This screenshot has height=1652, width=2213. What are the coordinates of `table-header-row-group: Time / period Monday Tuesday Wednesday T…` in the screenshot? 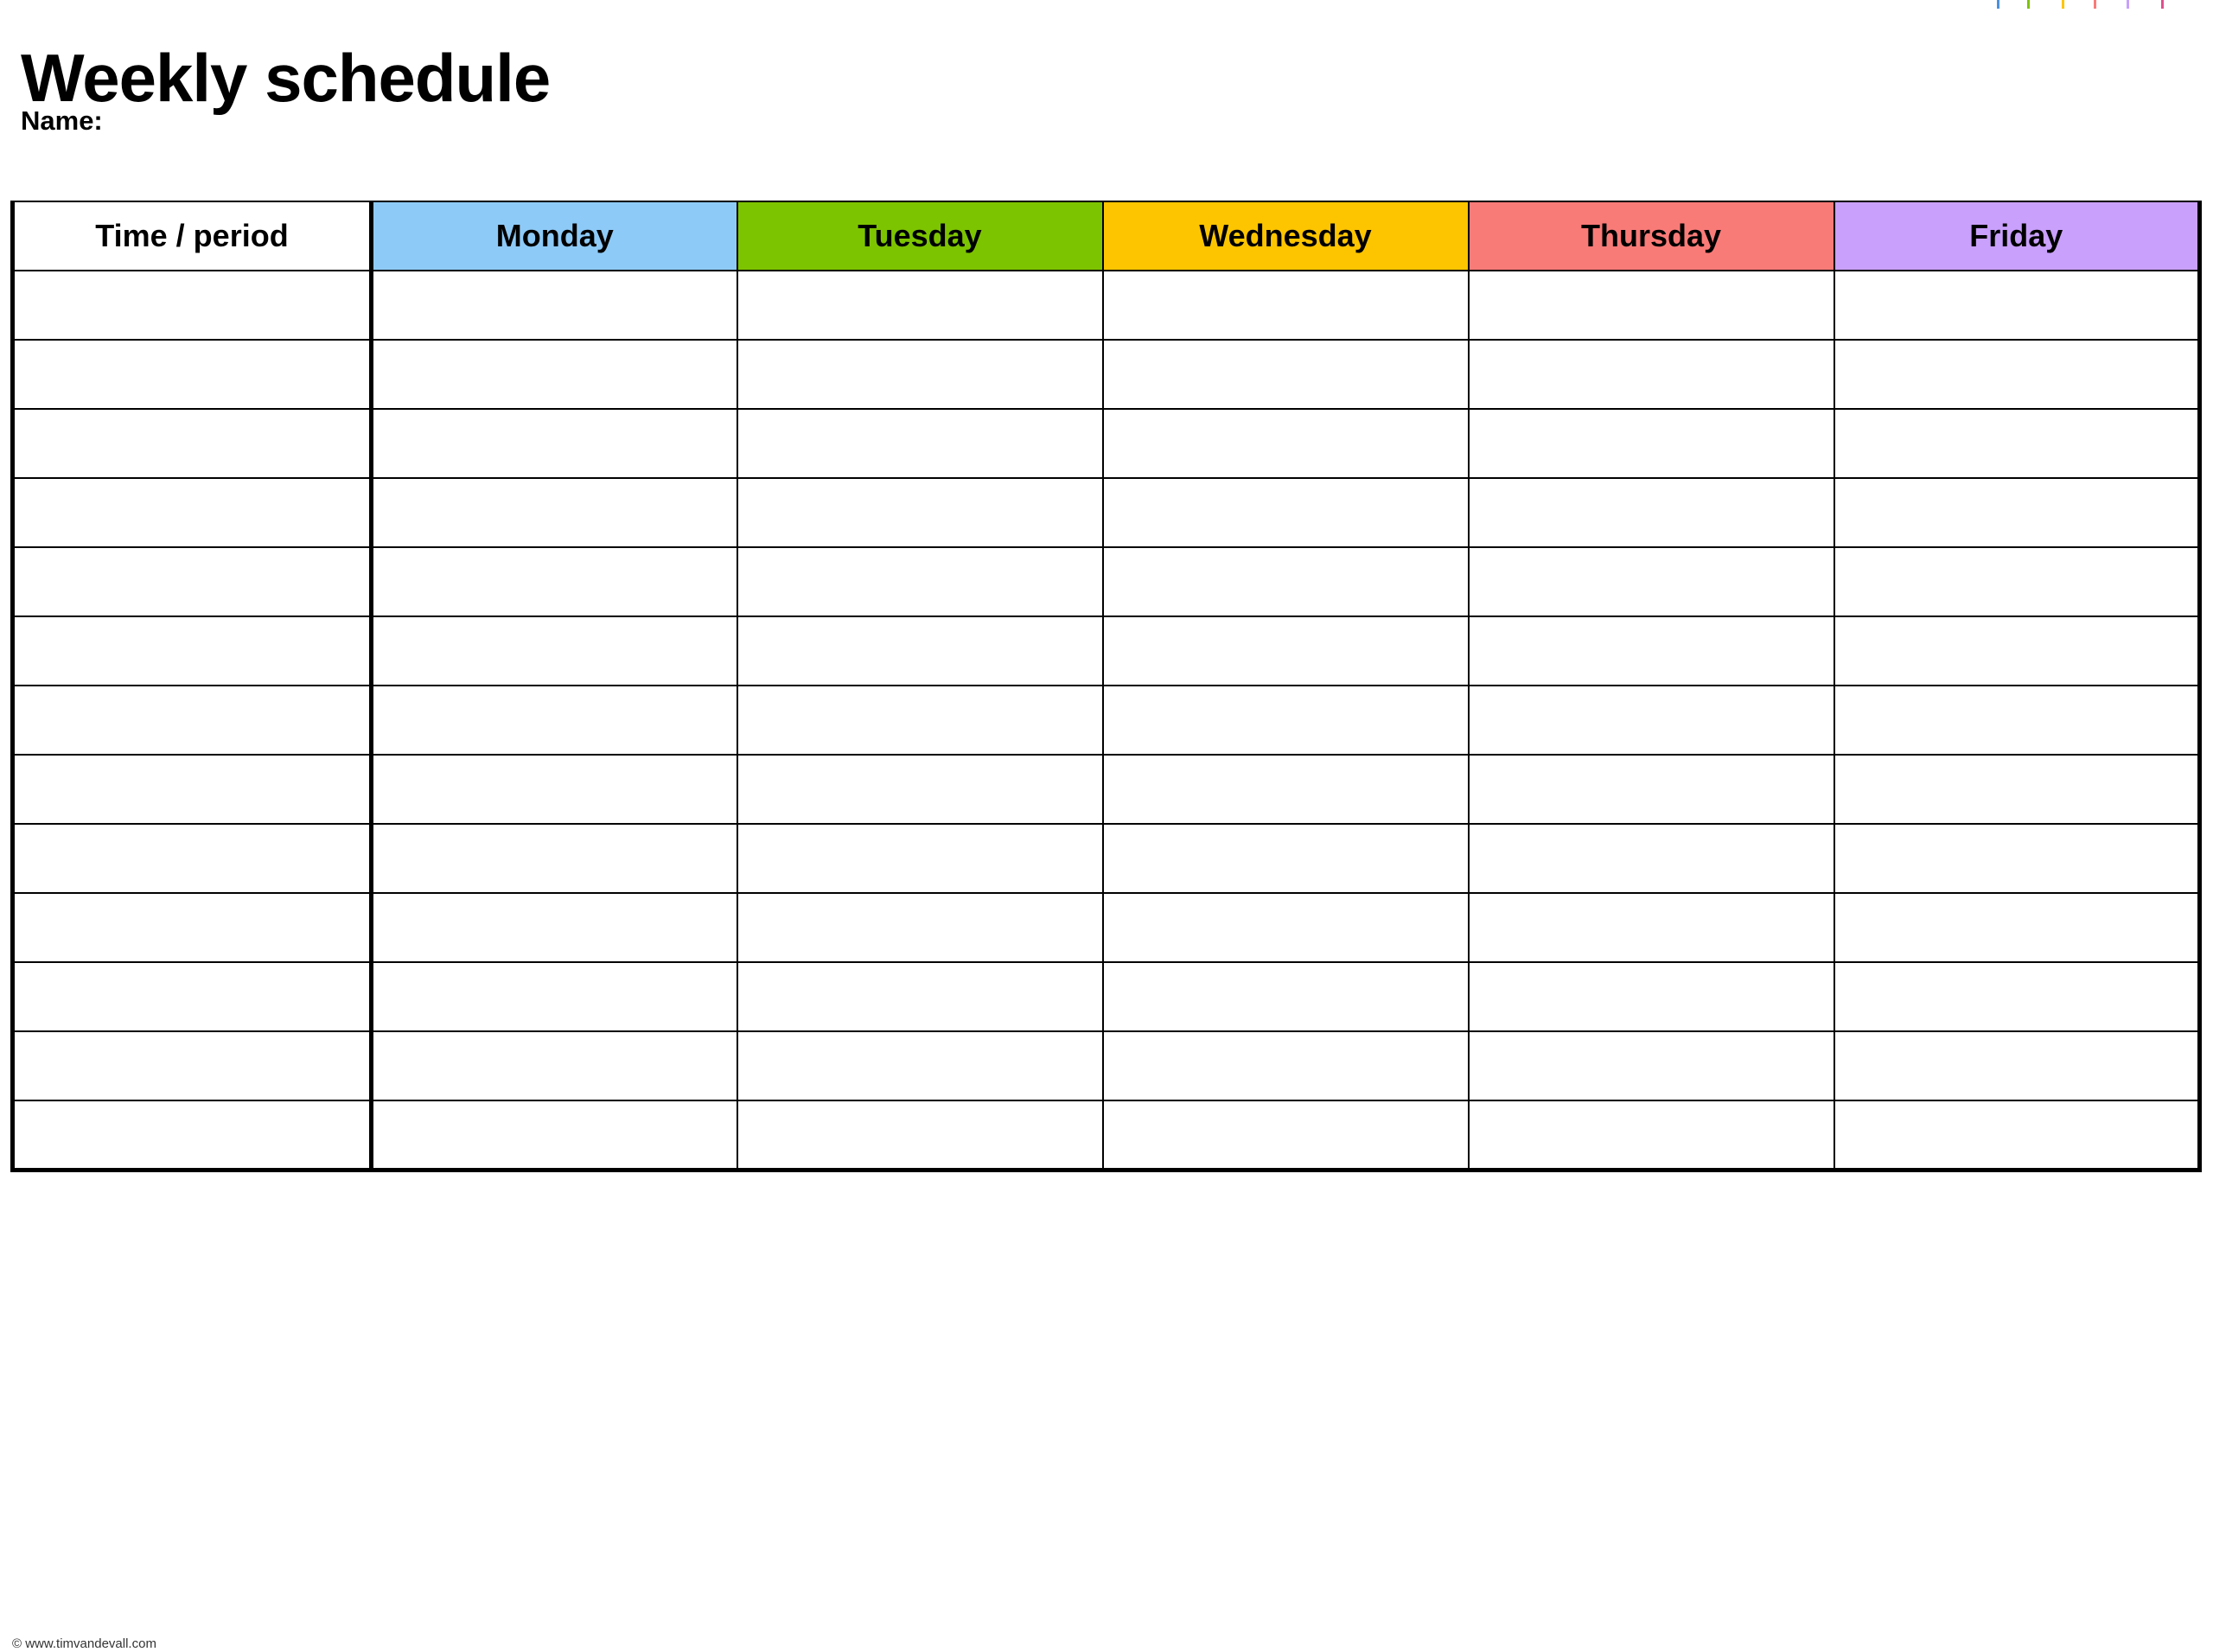 It's located at (1106, 236).